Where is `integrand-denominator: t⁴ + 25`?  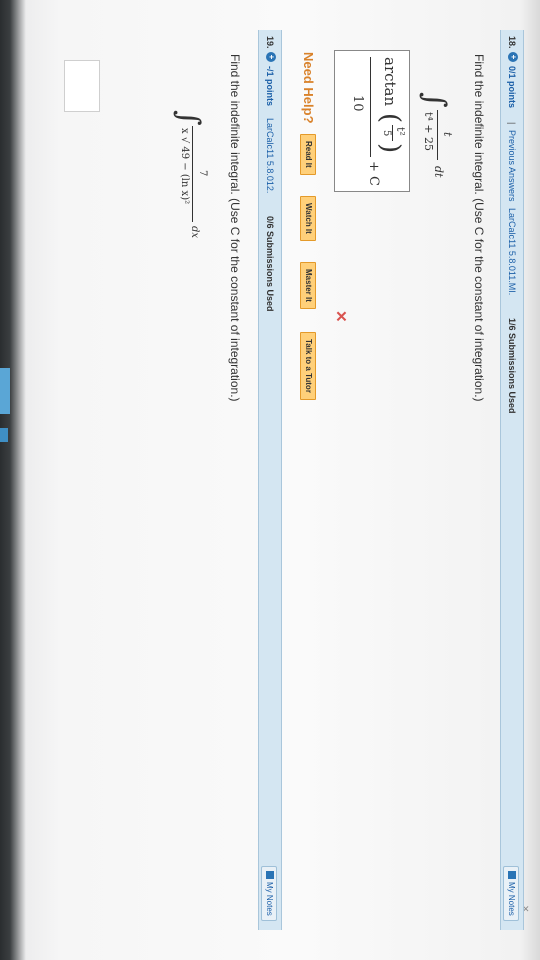 integrand-denominator: t⁴ + 25 is located at coordinates (428, 132).